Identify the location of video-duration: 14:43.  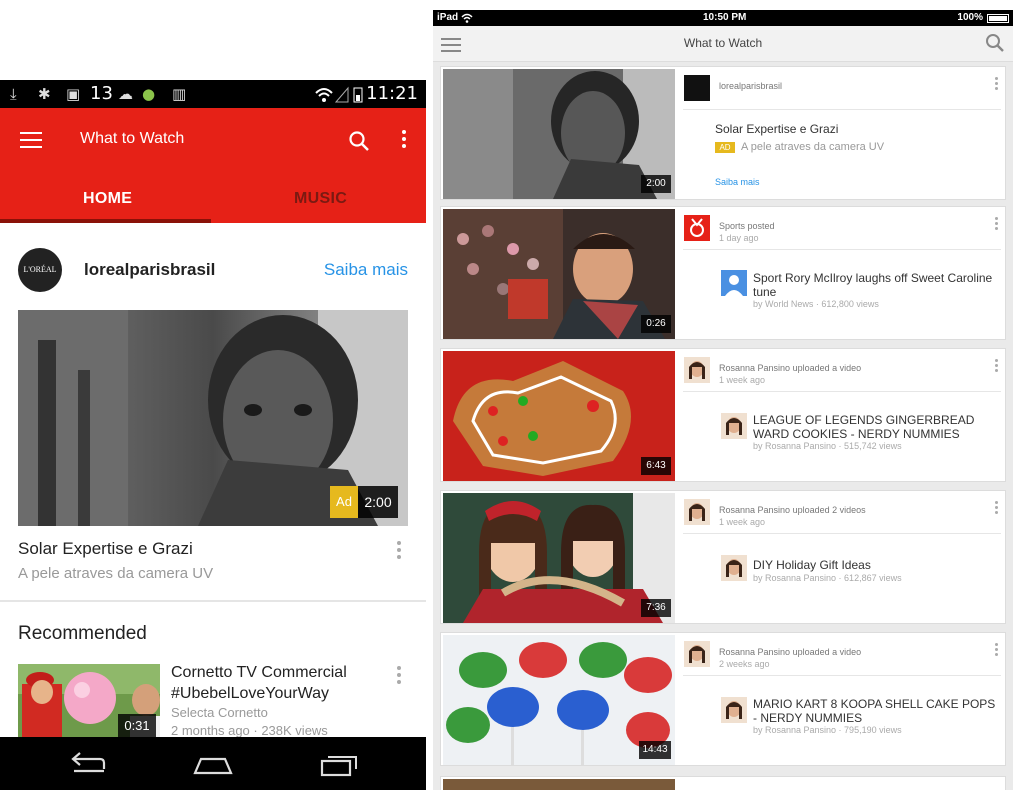
(655, 750).